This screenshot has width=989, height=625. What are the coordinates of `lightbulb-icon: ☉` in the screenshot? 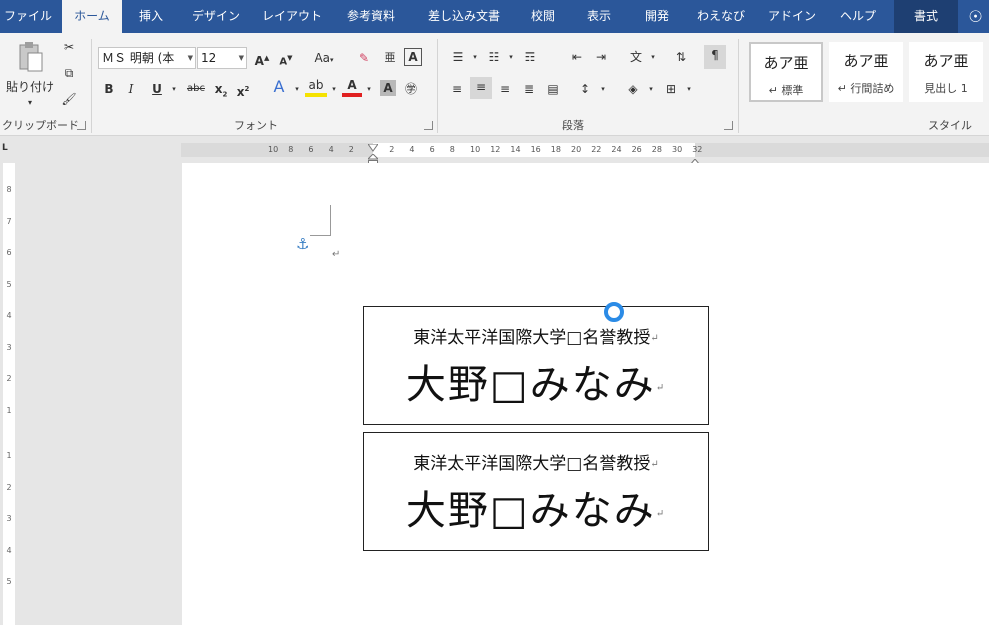 It's located at (975, 16).